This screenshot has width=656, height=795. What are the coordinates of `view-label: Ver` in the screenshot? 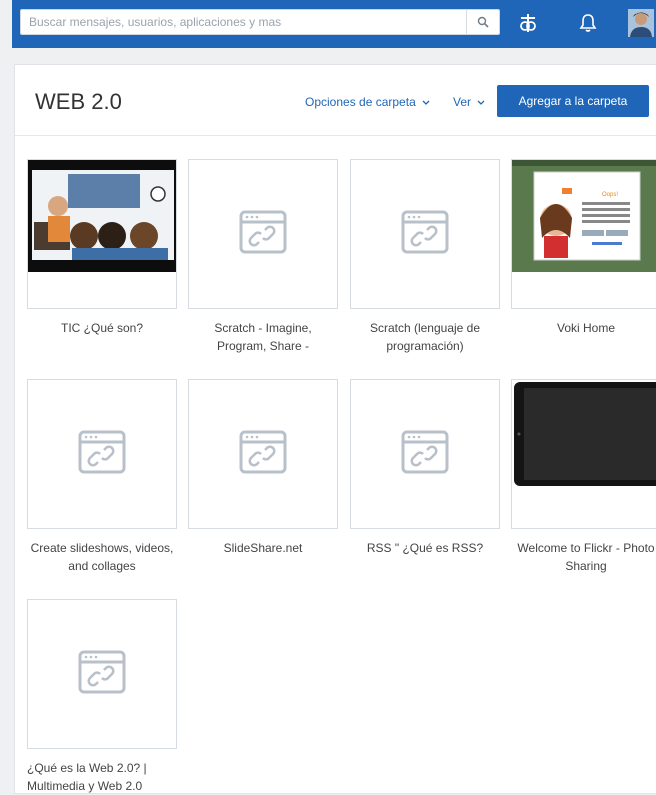 It's located at (462, 102).